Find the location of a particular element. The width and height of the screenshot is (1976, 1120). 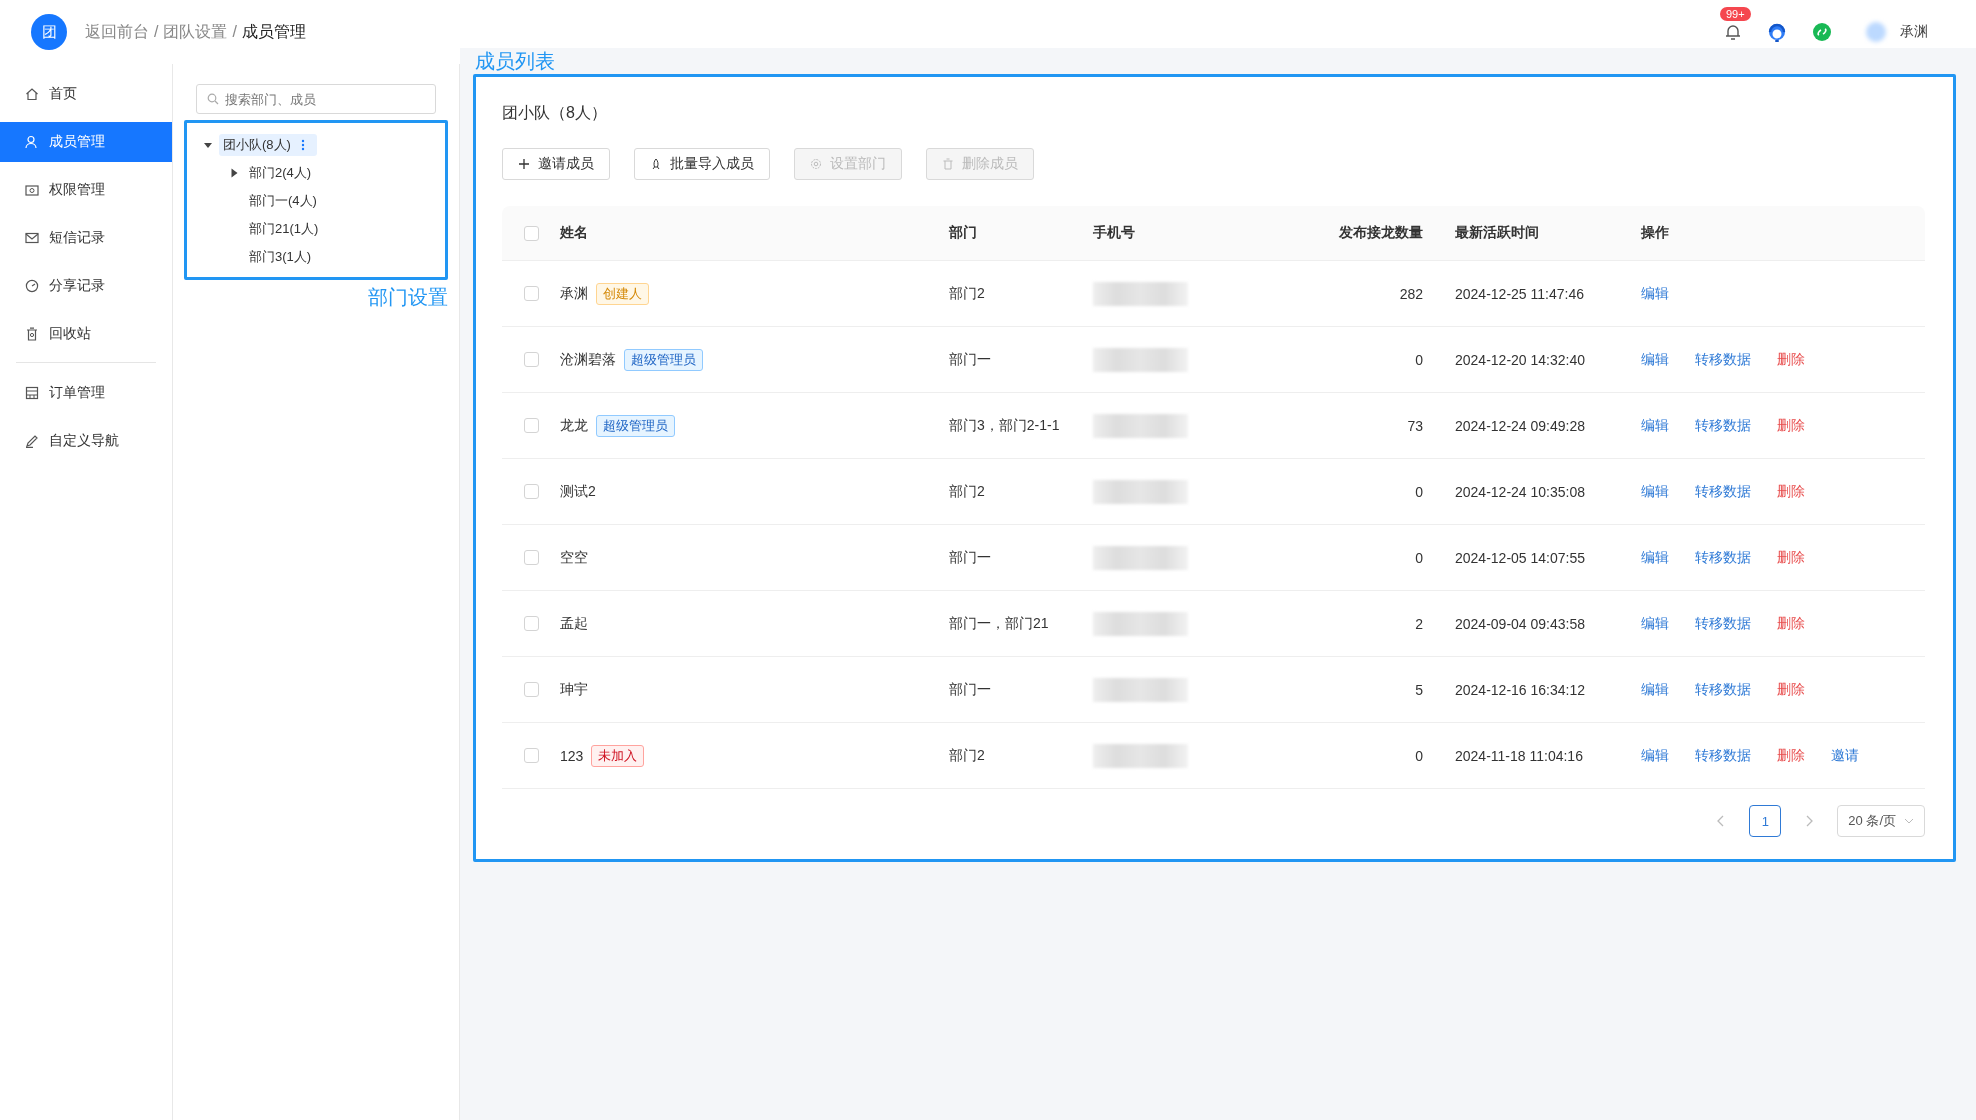

bell-icon is located at coordinates (1733, 32).